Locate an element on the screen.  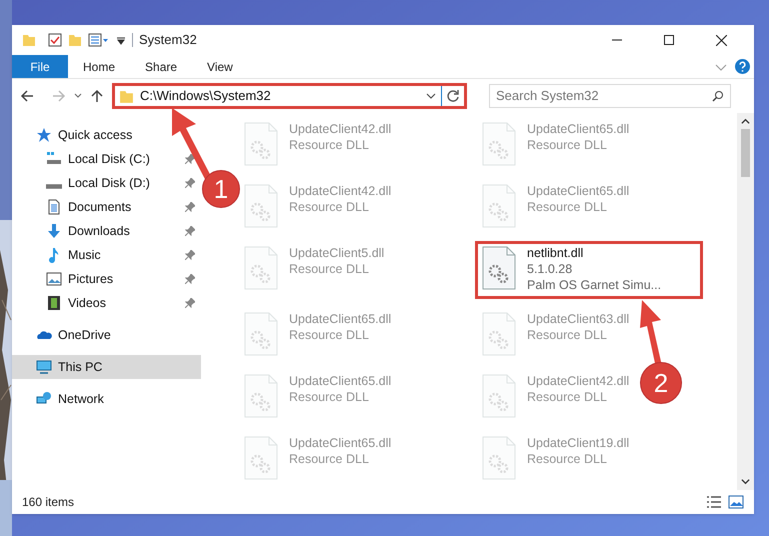
monitor-icon is located at coordinates (44, 367).